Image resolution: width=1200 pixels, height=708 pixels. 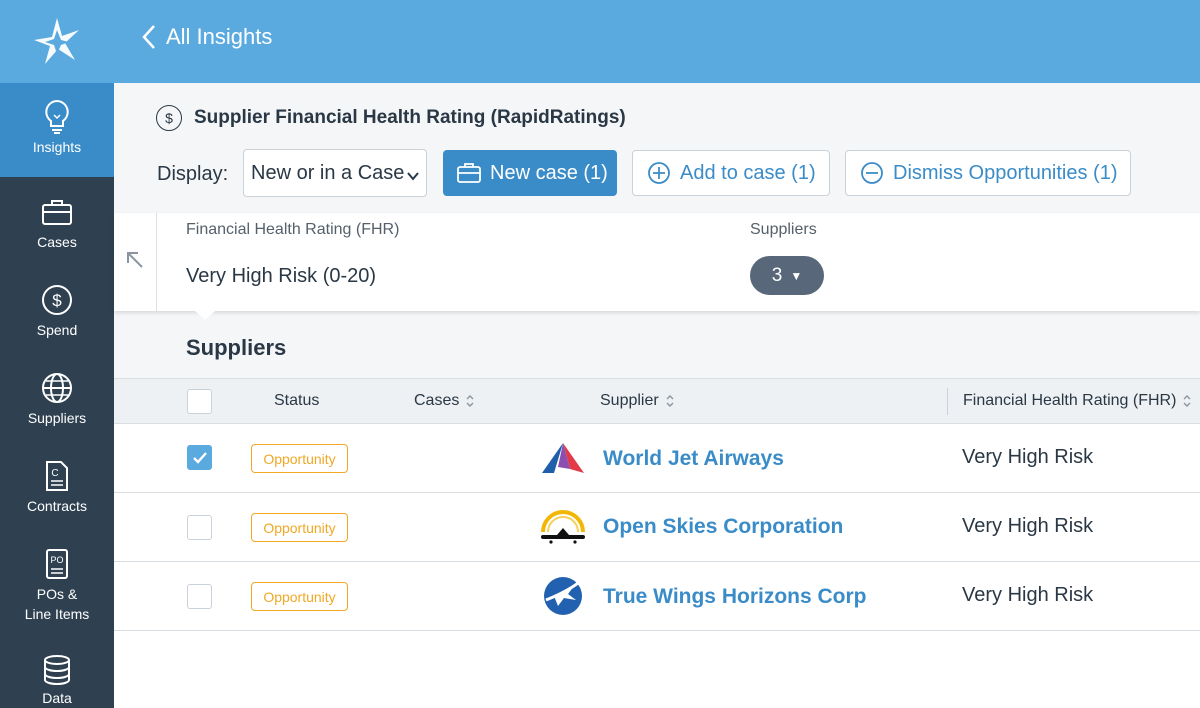 What do you see at coordinates (1005, 172) in the screenshot?
I see `dismiss-label: Dismiss Opportunities (1)` at bounding box center [1005, 172].